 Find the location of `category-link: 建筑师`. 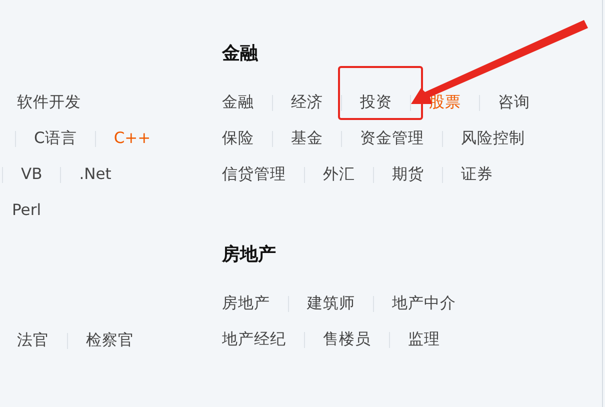

category-link: 建筑师 is located at coordinates (331, 303).